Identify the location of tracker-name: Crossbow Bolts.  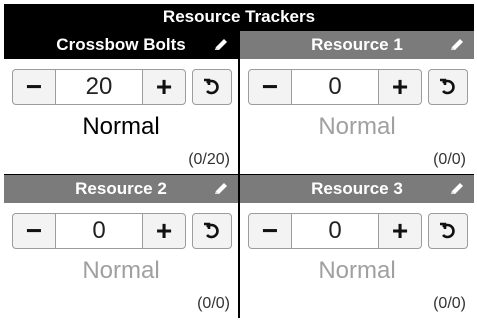
(121, 44).